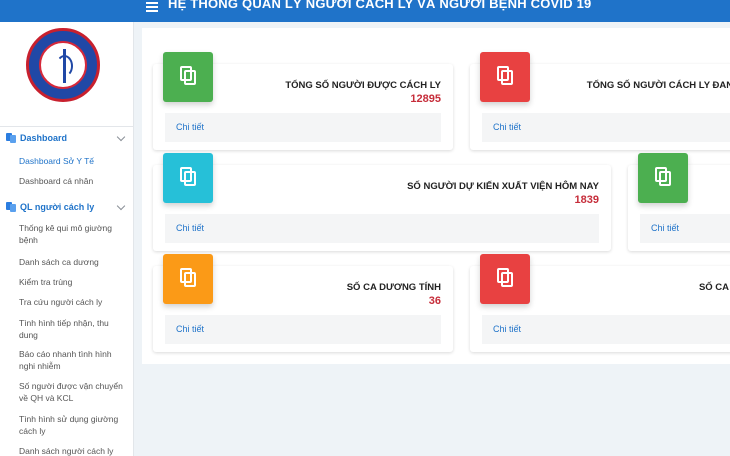  I want to click on sidebar-item-danh-sach-nguoi-cach-ly: Danh sách người cách ly, so click(73, 450).